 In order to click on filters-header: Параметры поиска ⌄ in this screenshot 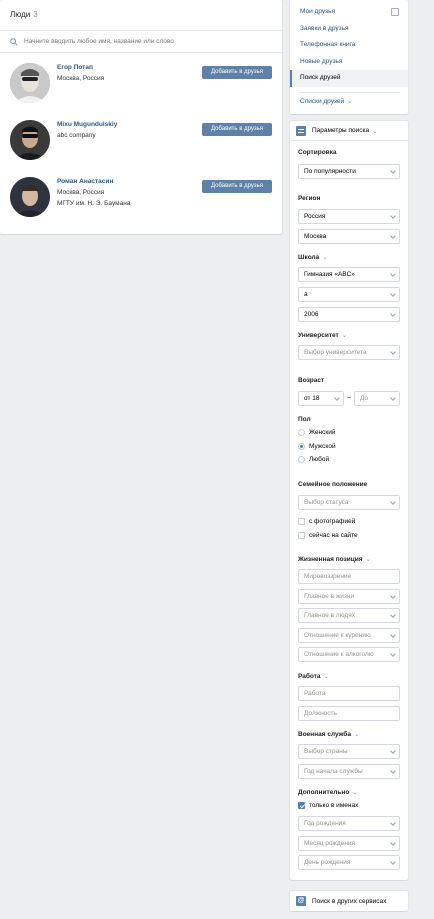, I will do `click(349, 131)`.